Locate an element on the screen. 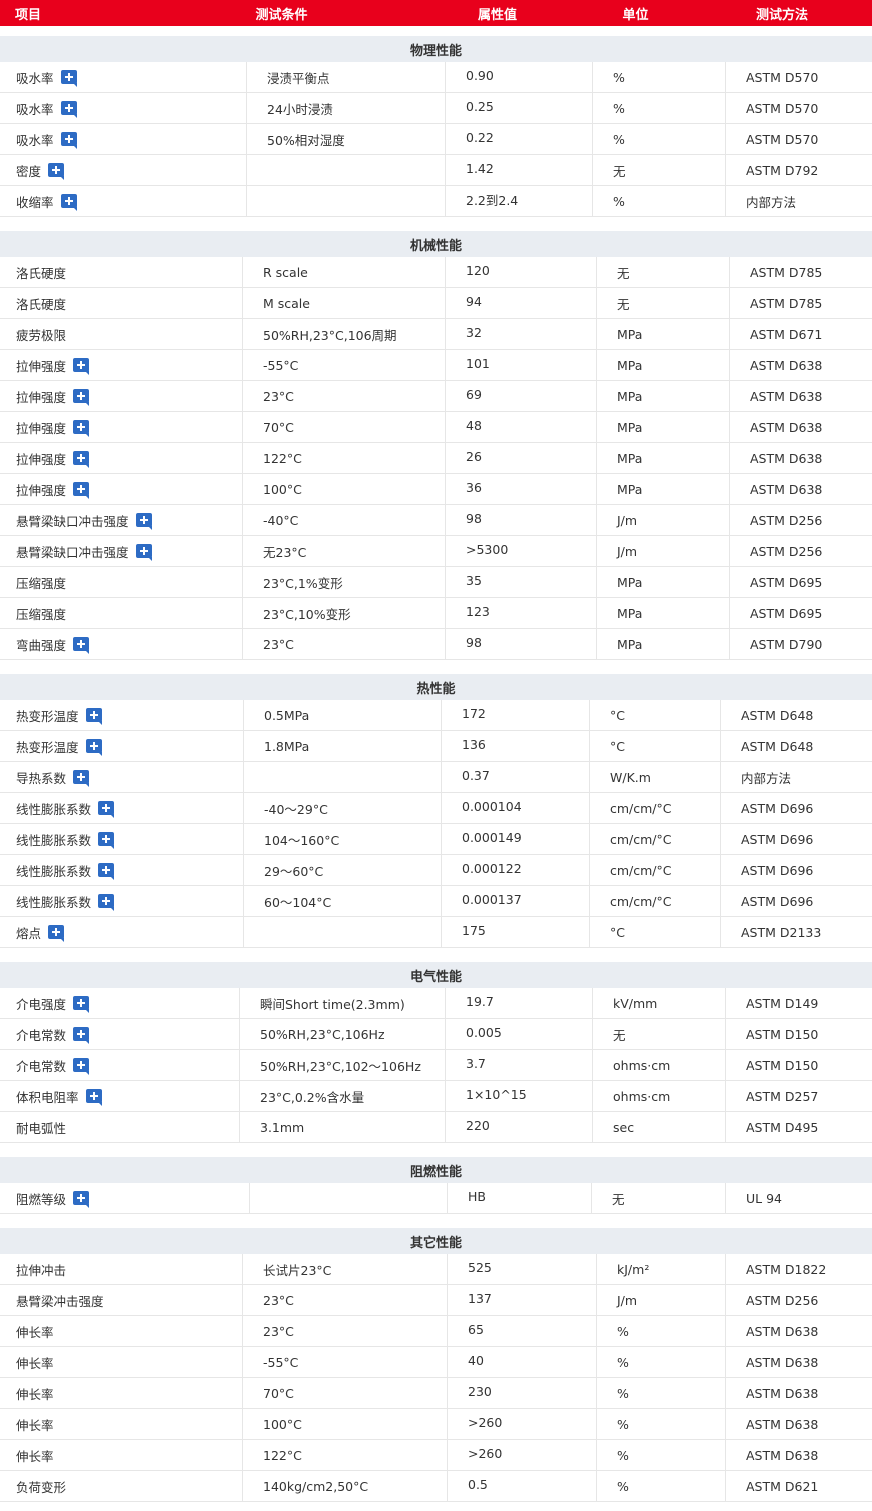 The width and height of the screenshot is (872, 1511). test-condition-cell: 浸渍平衡点 is located at coordinates (346, 77).